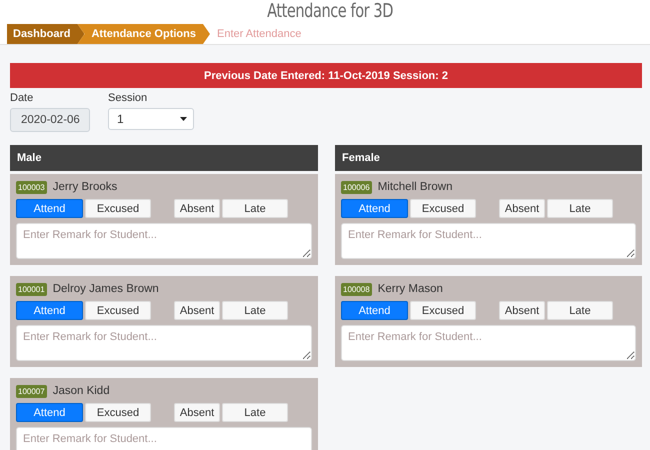 This screenshot has height=450, width=650. What do you see at coordinates (488, 158) in the screenshot?
I see `group-header: Female` at bounding box center [488, 158].